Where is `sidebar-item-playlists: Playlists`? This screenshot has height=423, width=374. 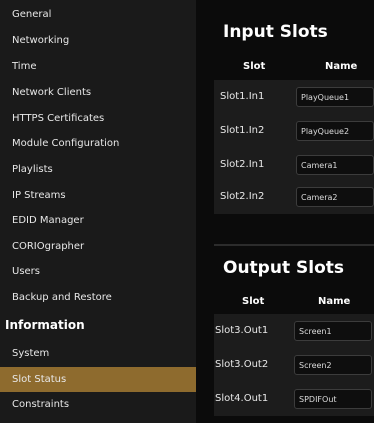
sidebar-item-playlists: Playlists is located at coordinates (98, 169).